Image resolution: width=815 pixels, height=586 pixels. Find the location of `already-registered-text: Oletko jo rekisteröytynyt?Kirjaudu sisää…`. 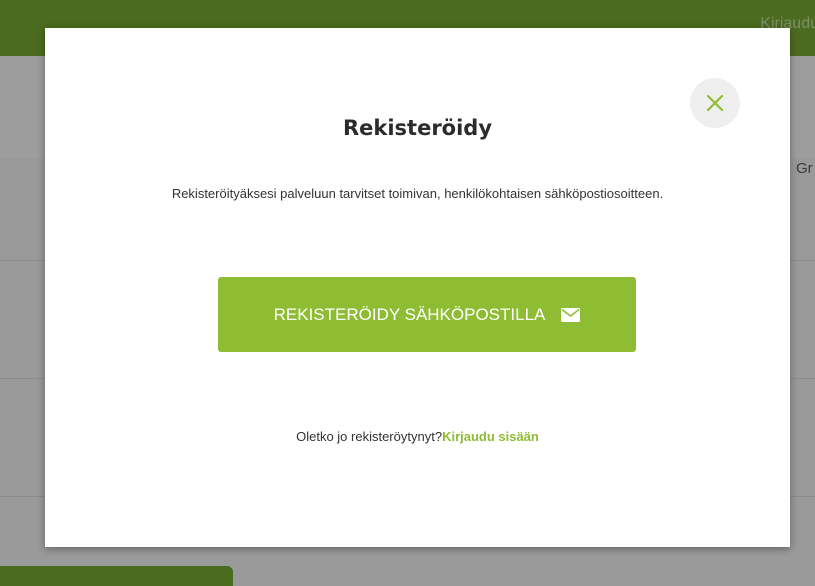

already-registered-text: Oletko jo rekisteröytynyt?Kirjaudu sisää… is located at coordinates (417, 436).